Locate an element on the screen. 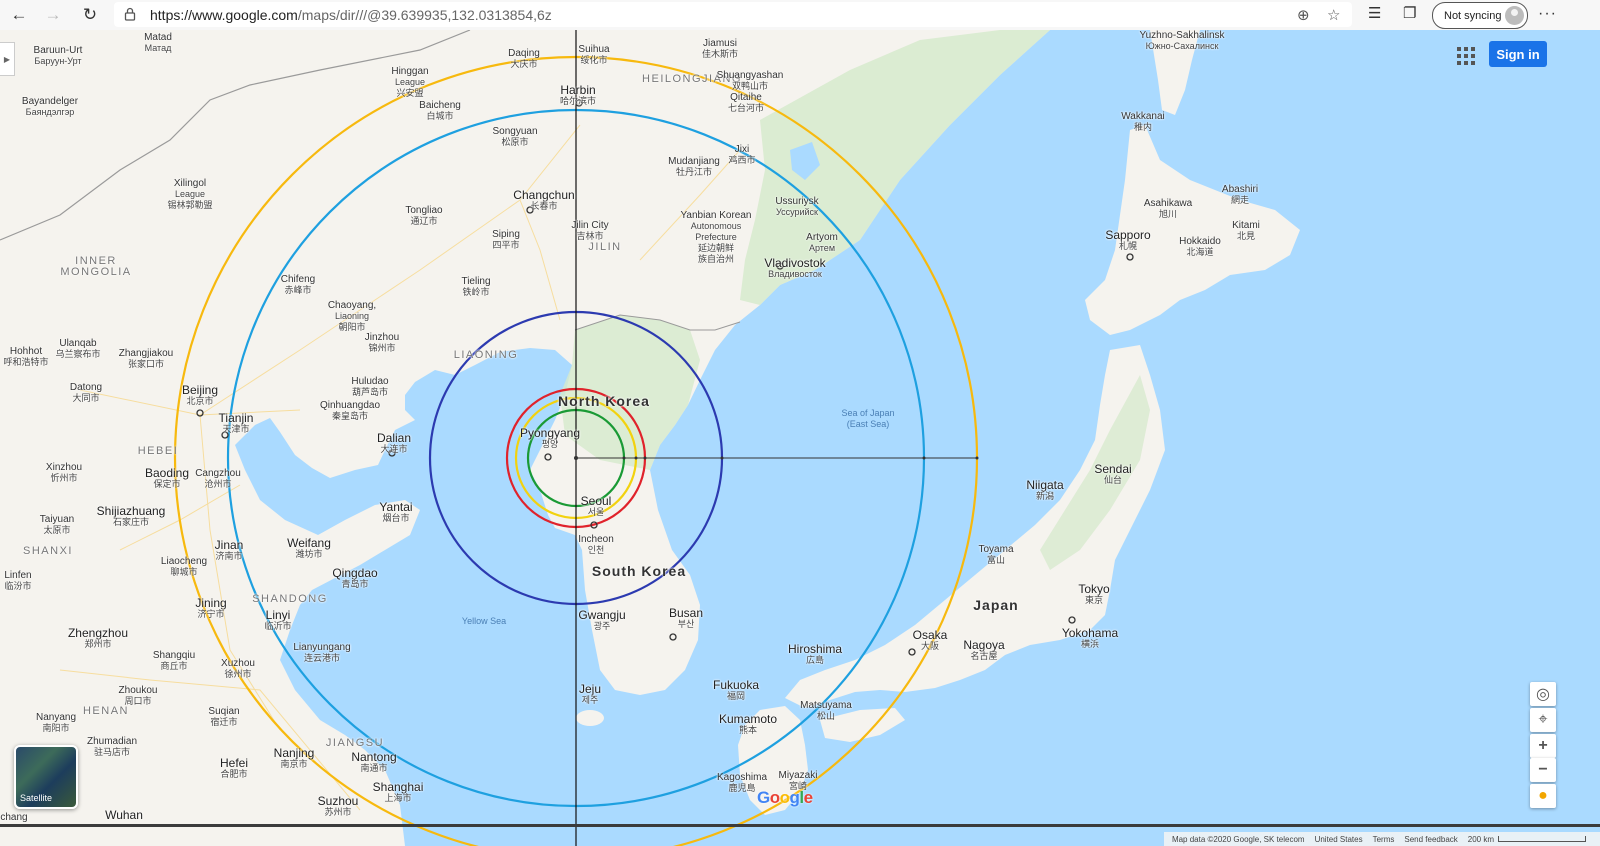 This screenshot has width=1600, height=846. pegman-icon: ● is located at coordinates (1543, 796).